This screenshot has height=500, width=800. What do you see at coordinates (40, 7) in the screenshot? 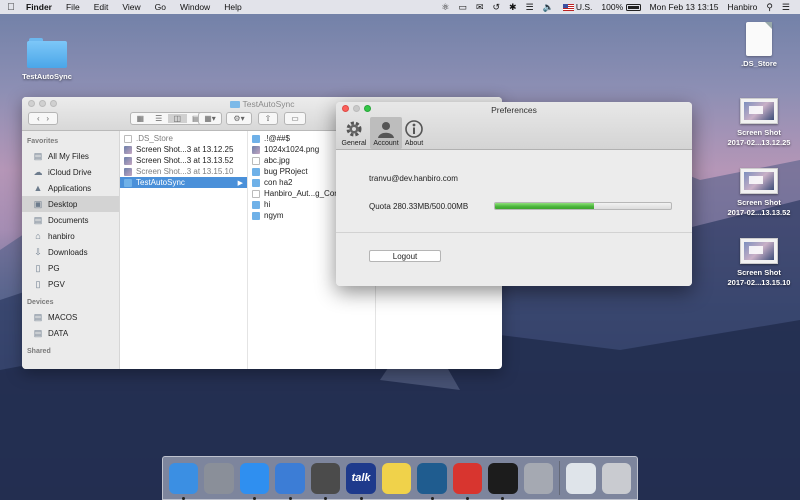
I see `menu-app-name: Finder` at bounding box center [40, 7].